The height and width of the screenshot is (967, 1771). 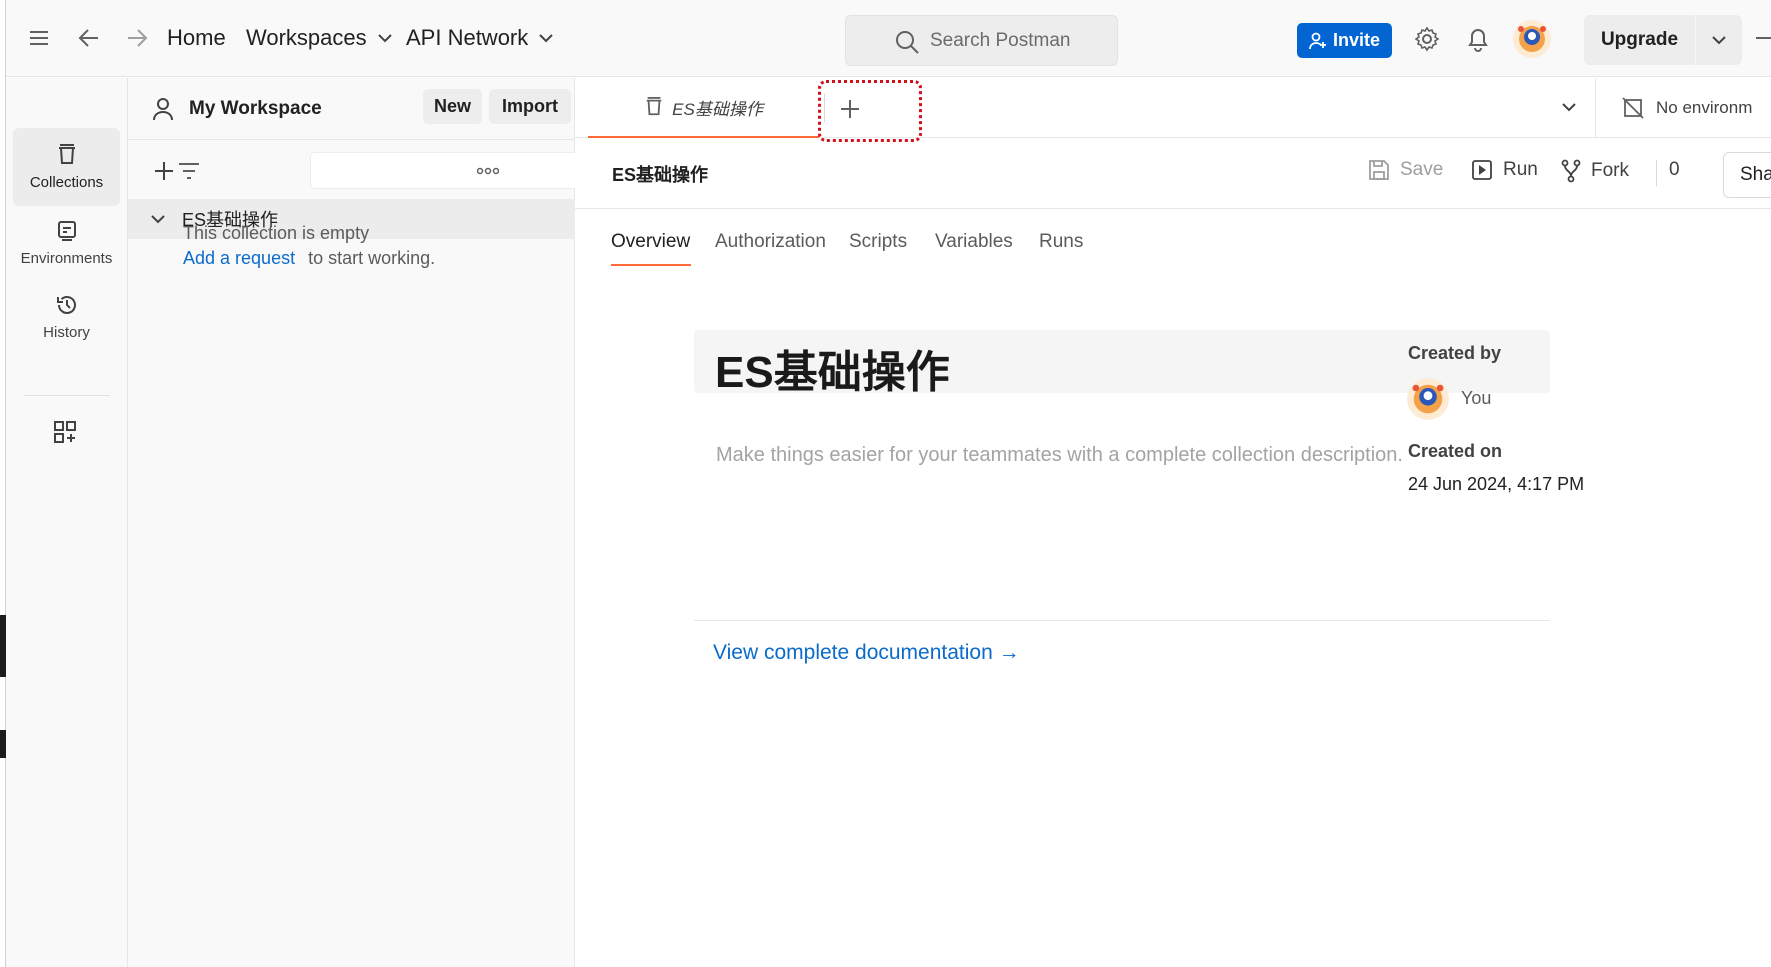 What do you see at coordinates (66, 167) in the screenshot?
I see `rail-item-collections: Collections` at bounding box center [66, 167].